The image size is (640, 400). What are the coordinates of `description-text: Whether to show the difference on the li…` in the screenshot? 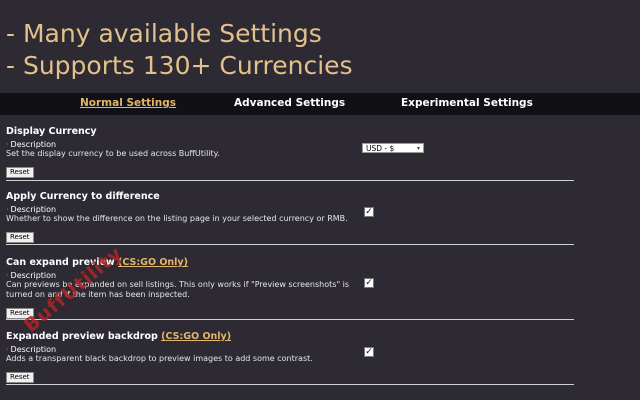 It's located at (177, 218).